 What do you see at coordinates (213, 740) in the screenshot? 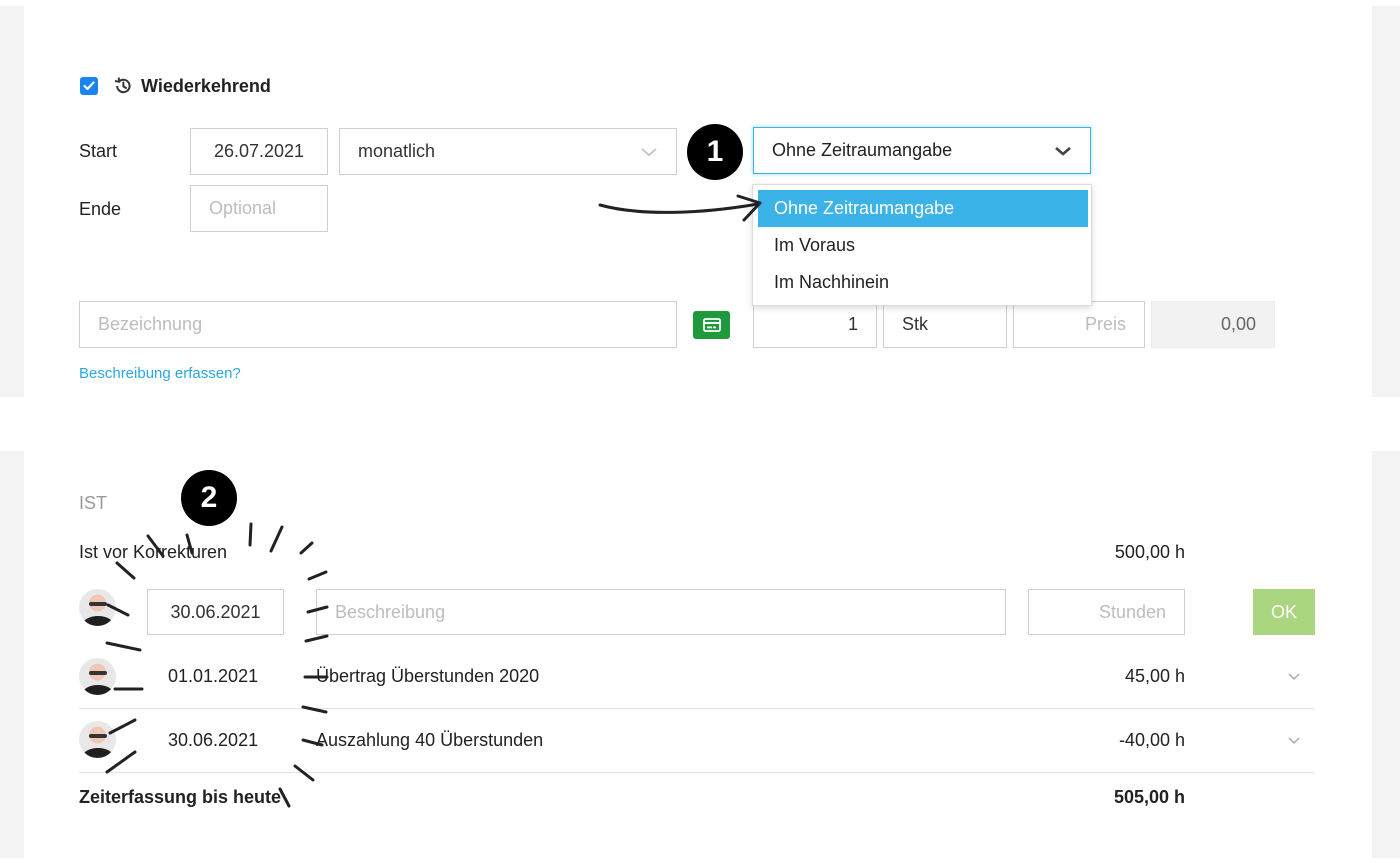
I see `entry-date: 30.06.2021` at bounding box center [213, 740].